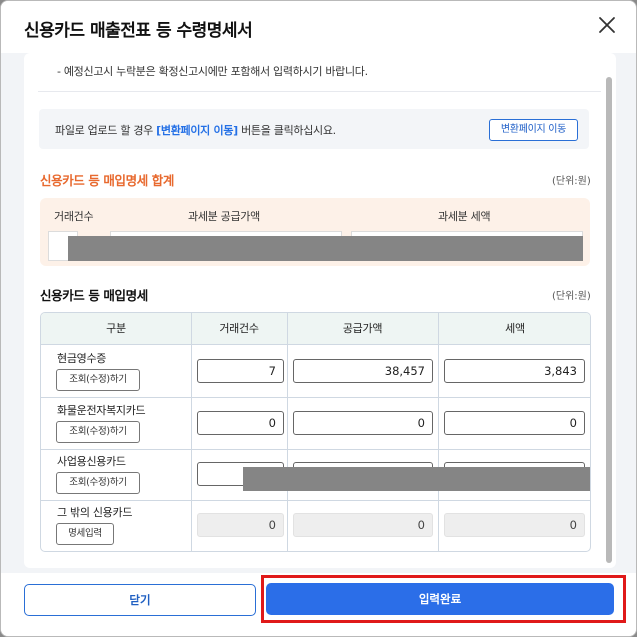 This screenshot has width=637, height=637. What do you see at coordinates (240, 423) in the screenshot?
I see `freight-card-count-input: 0` at bounding box center [240, 423].